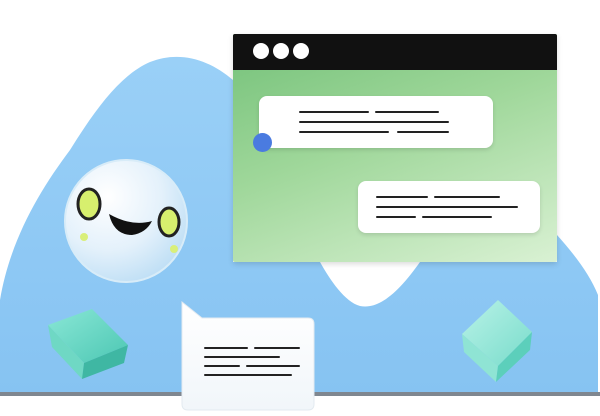 This screenshot has width=600, height=416. What do you see at coordinates (262, 142) in the screenshot?
I see `online-status-dot` at bounding box center [262, 142].